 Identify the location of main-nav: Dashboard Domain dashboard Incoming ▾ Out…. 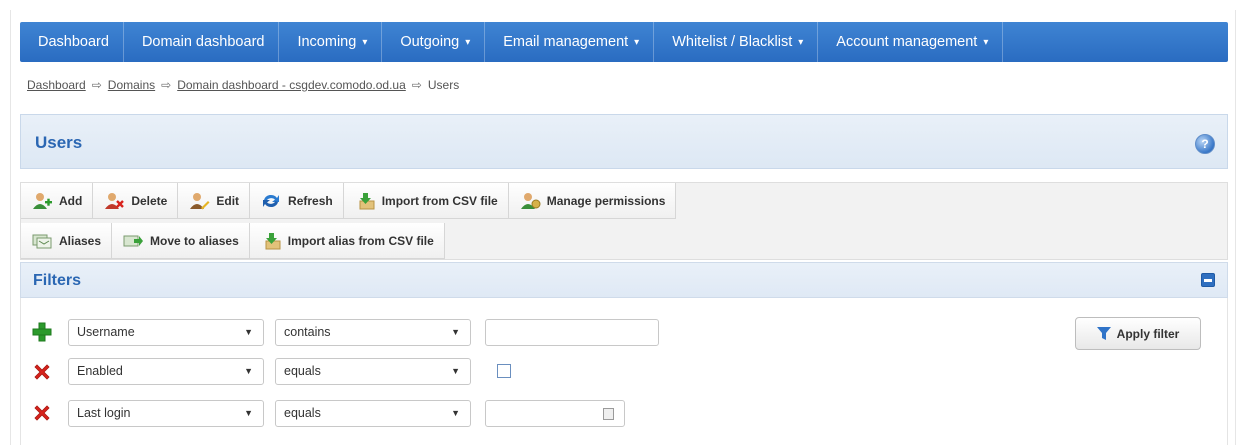
(624, 42).